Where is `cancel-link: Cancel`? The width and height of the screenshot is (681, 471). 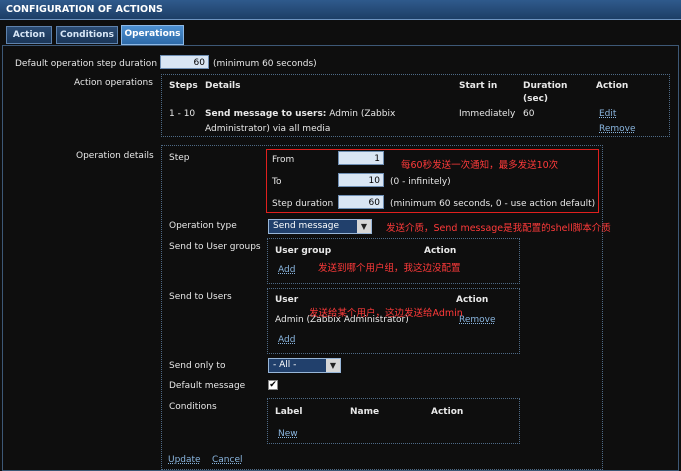 cancel-link: Cancel is located at coordinates (227, 460).